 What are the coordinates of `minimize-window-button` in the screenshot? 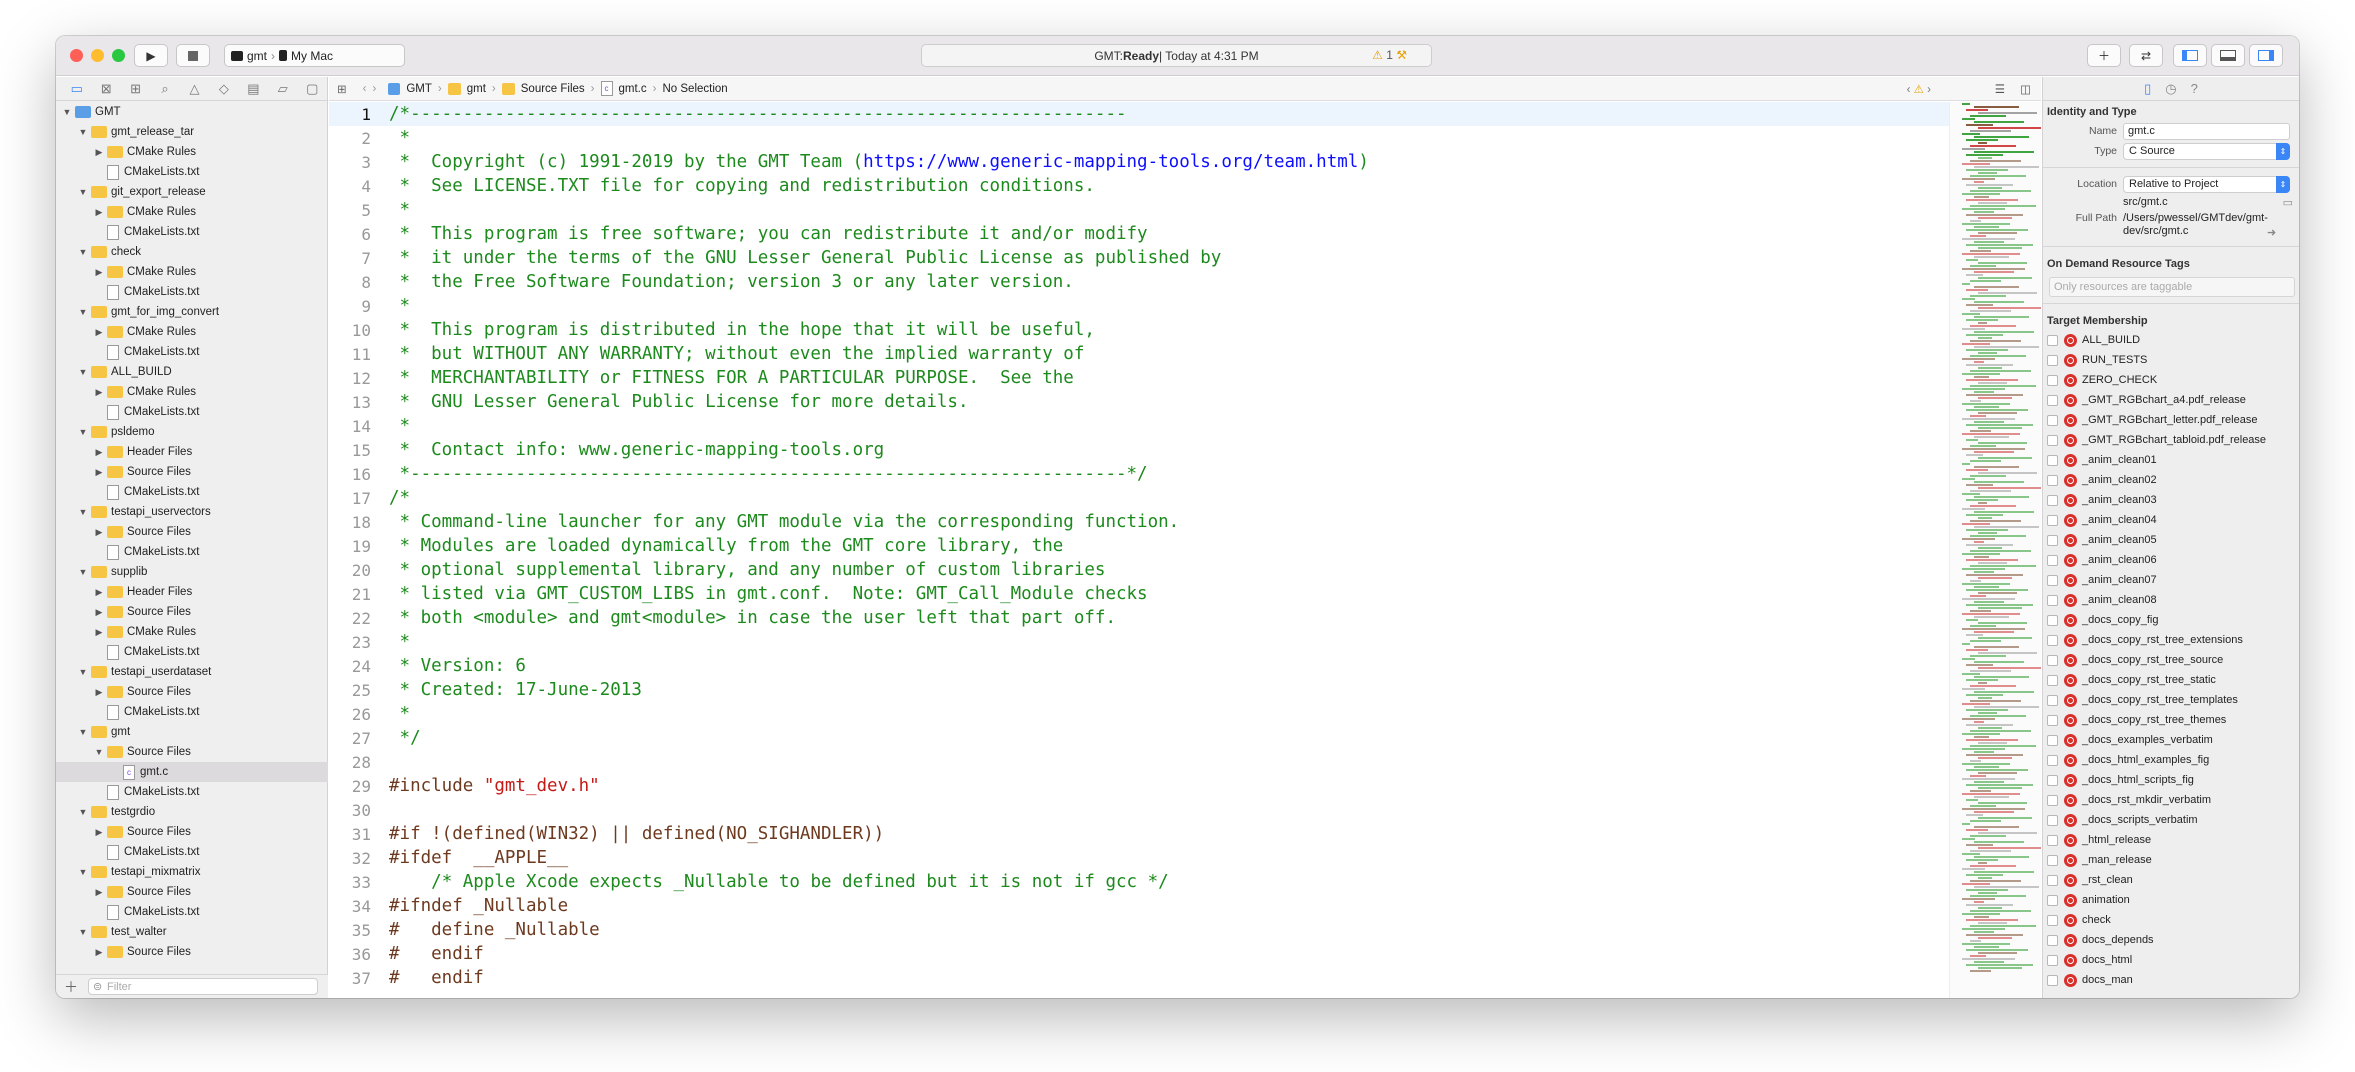 It's located at (97, 55).